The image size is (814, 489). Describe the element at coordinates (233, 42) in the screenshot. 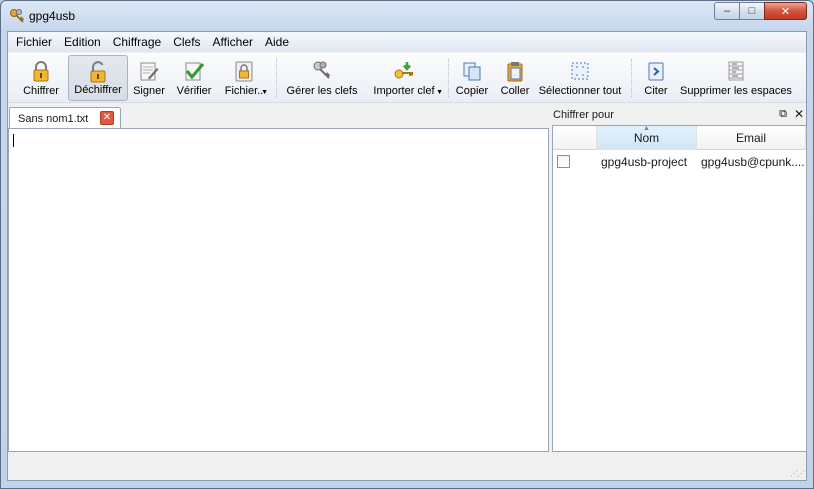

I see `menu-afficher: Afficher` at that location.